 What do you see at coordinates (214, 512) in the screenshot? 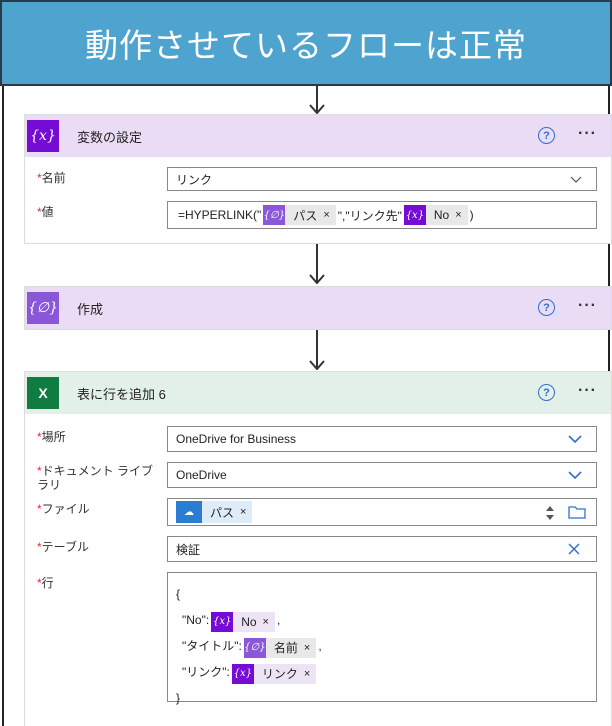
I see `dynamic-token: ☁ パス ×` at bounding box center [214, 512].